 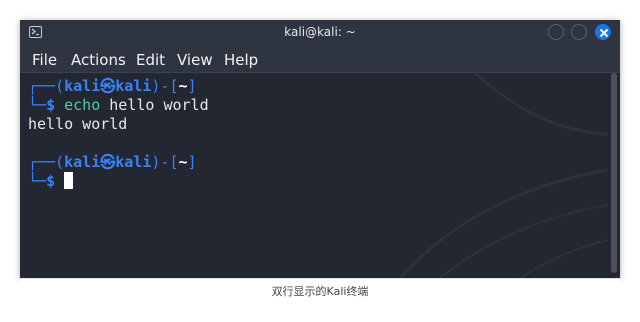 I want to click on close-icon, so click(x=604, y=33).